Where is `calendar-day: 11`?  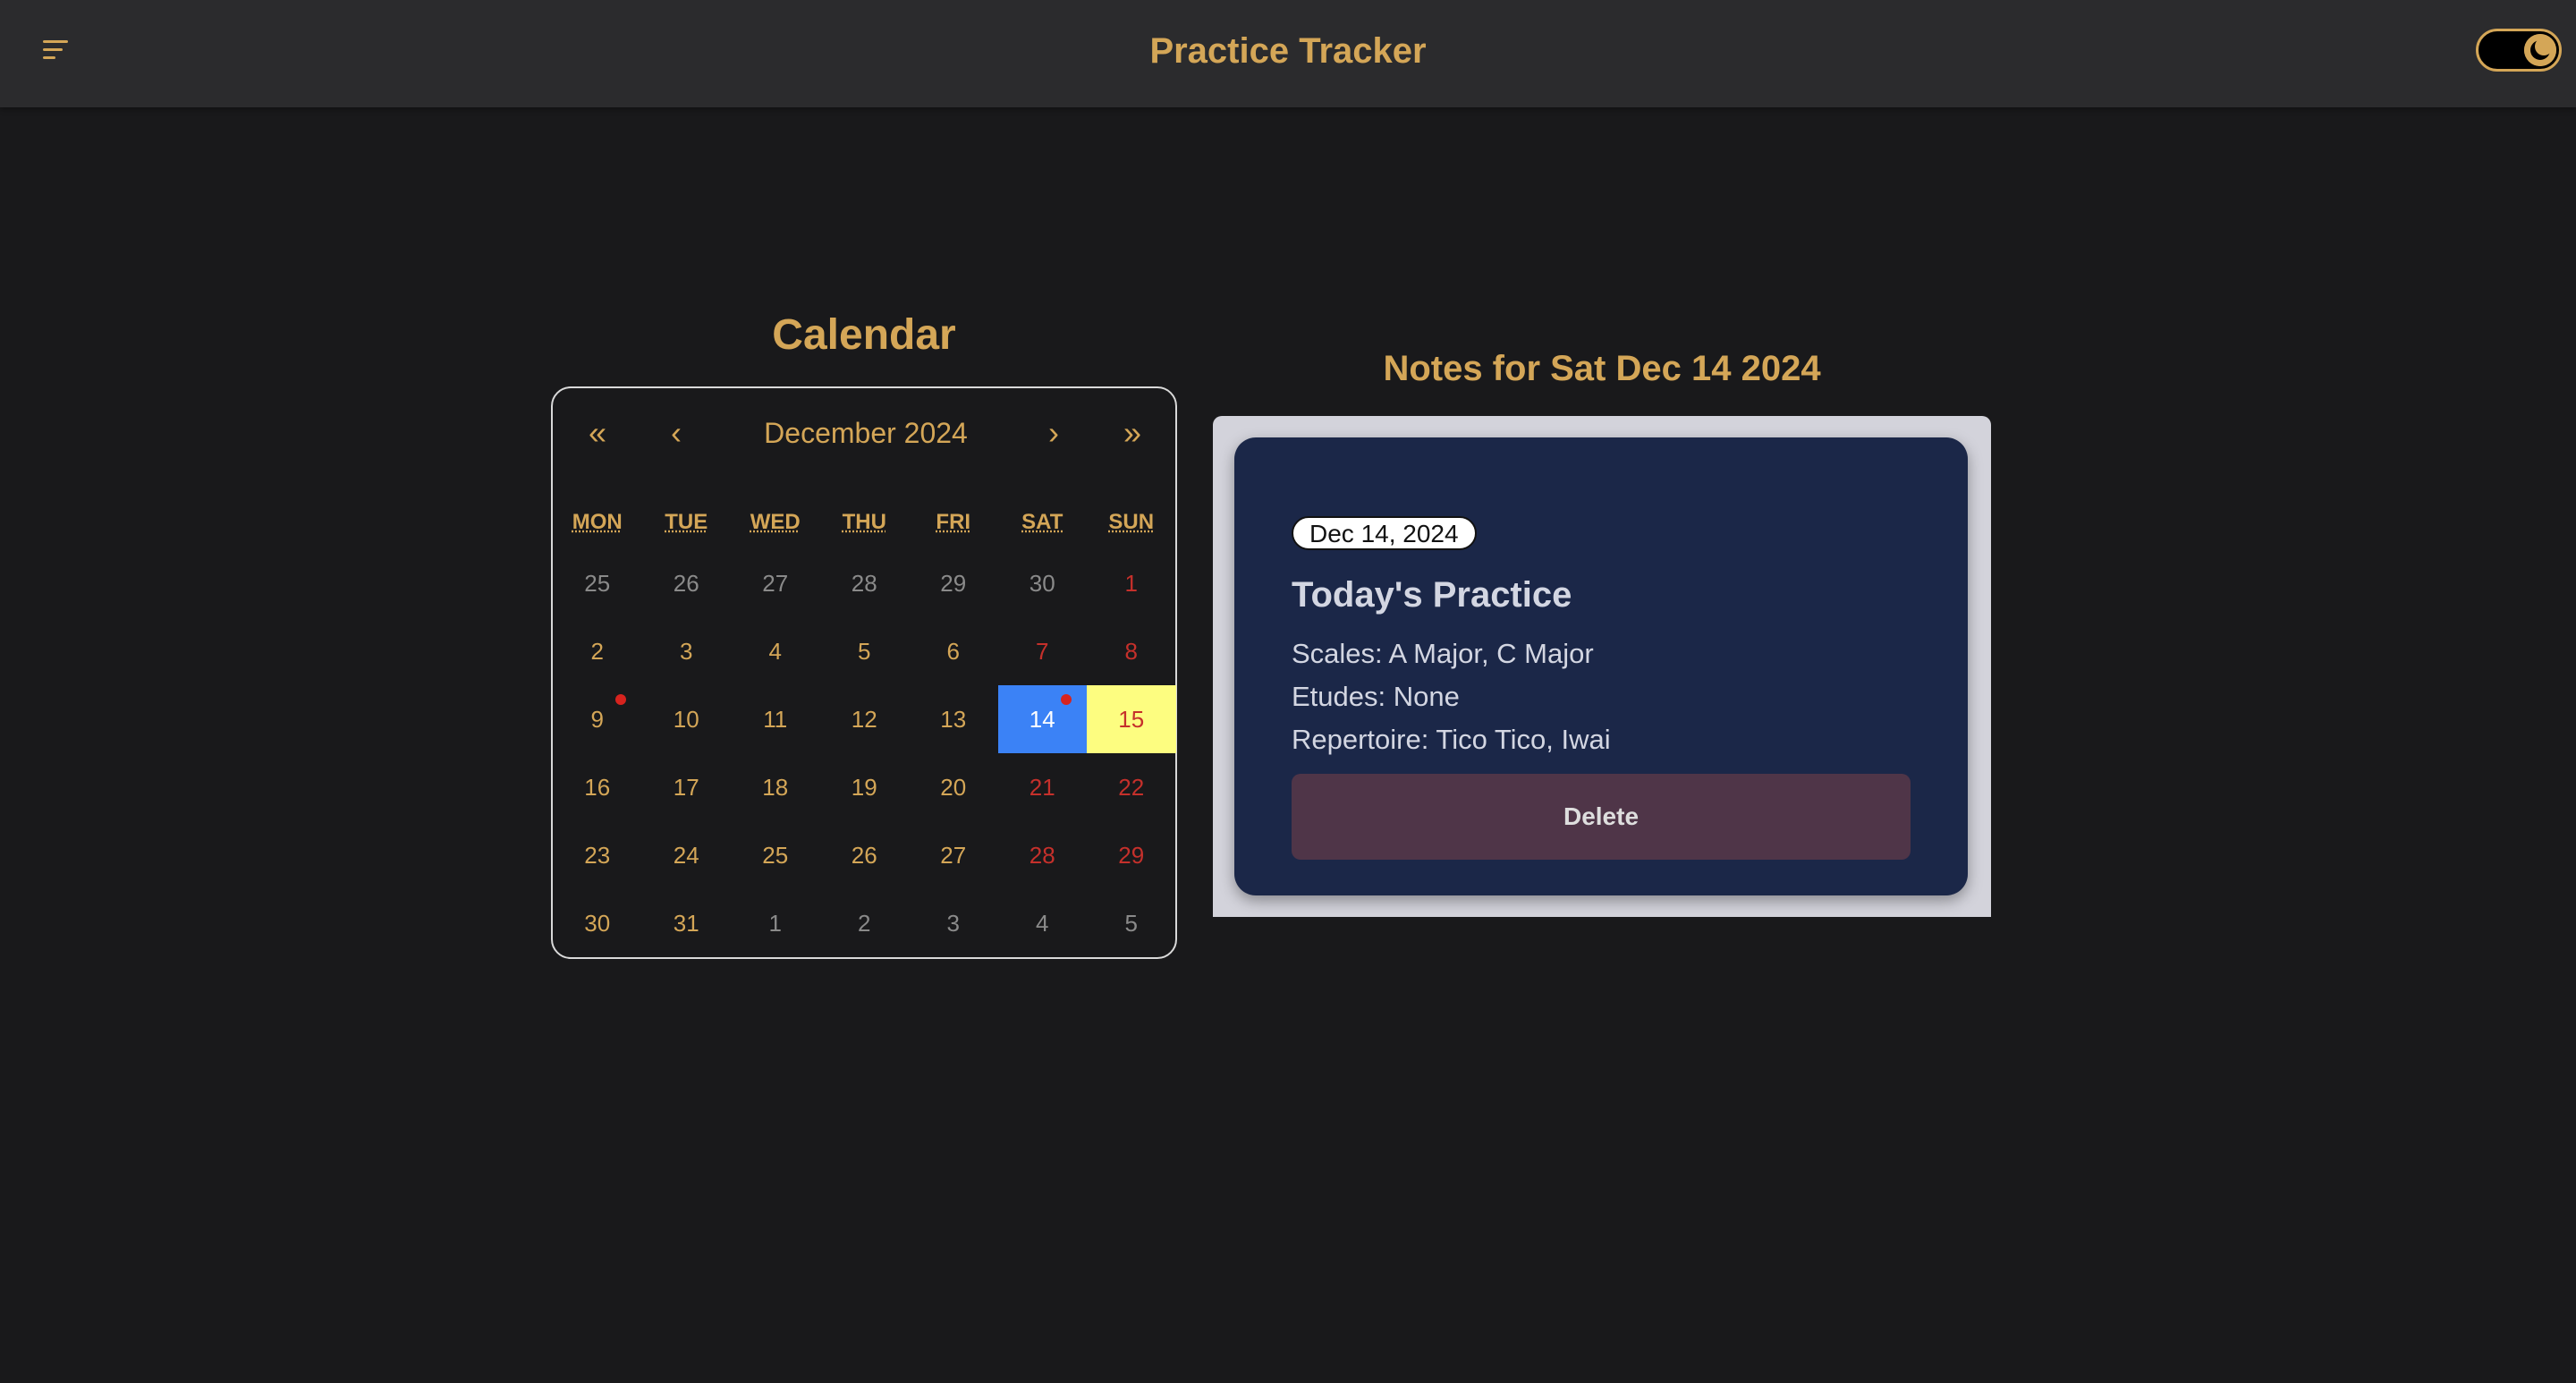 calendar-day: 11 is located at coordinates (775, 719).